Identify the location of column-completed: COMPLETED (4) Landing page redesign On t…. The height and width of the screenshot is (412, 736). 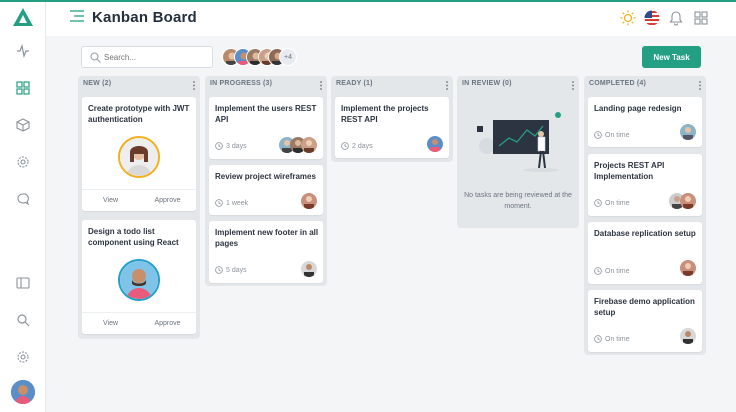
(645, 215).